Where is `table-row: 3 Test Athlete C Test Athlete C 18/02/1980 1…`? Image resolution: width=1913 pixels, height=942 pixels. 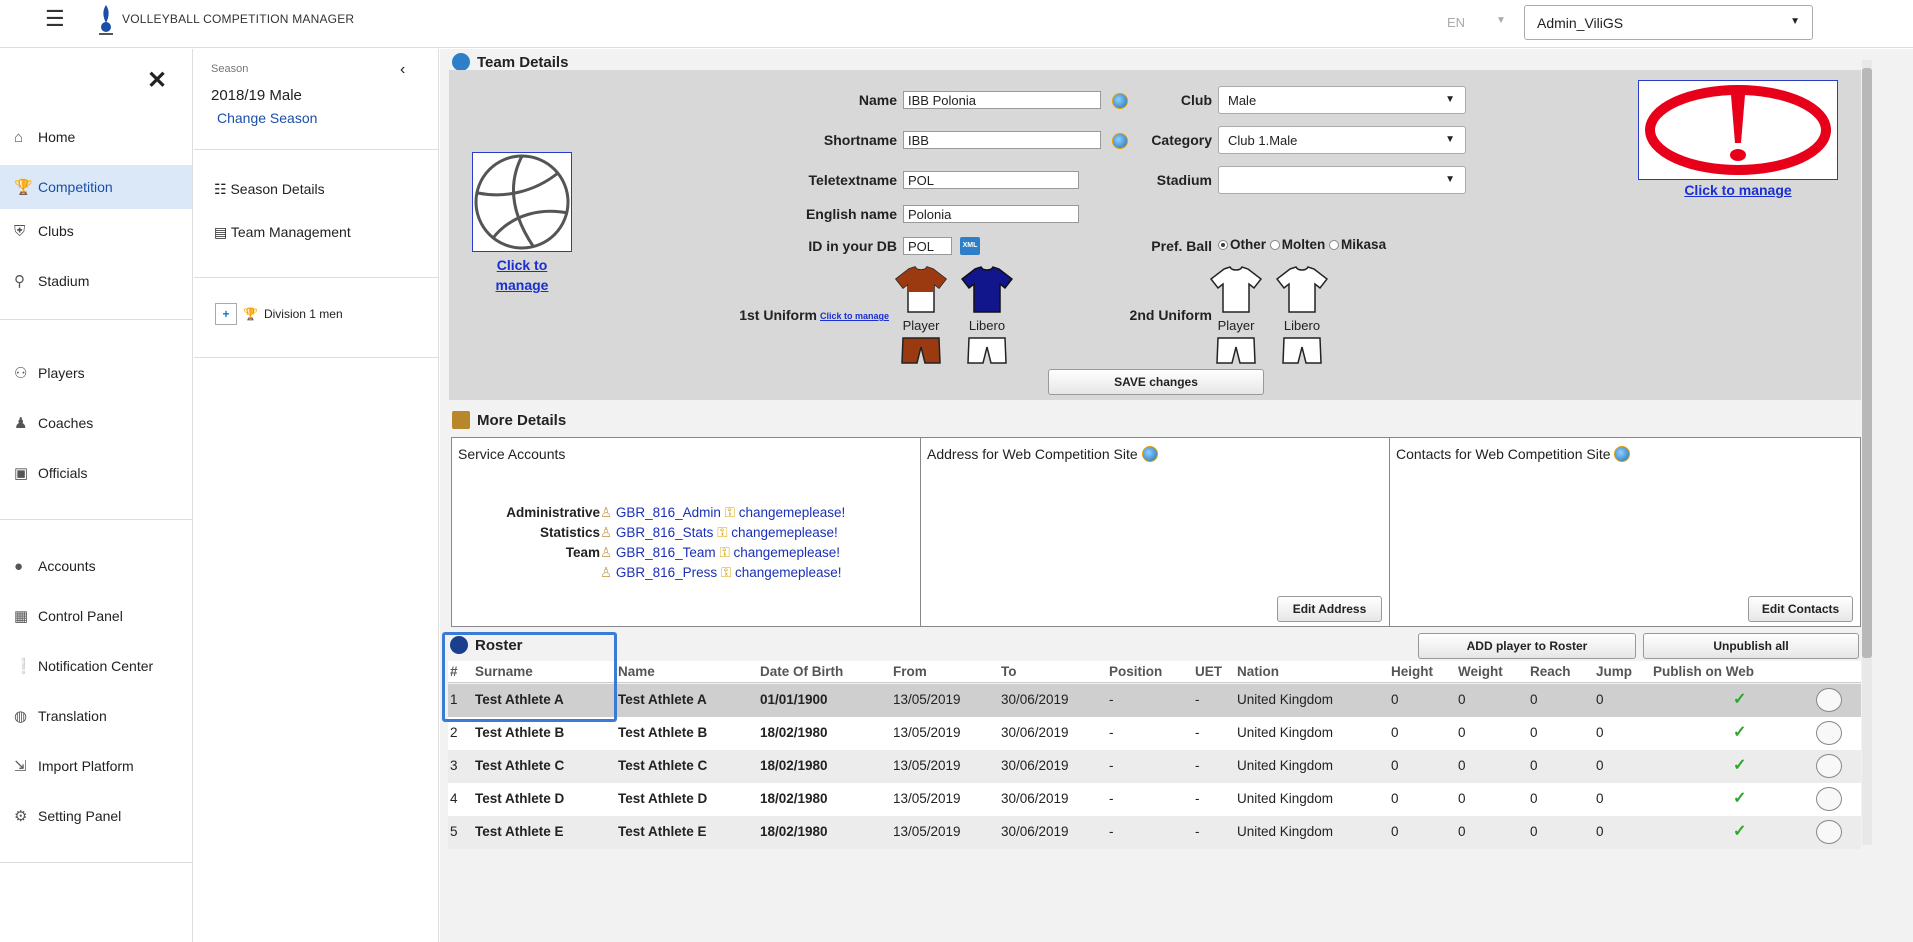
table-row: 3 Test Athlete C Test Athlete C 18/02/1980 1… is located at coordinates (1154, 766).